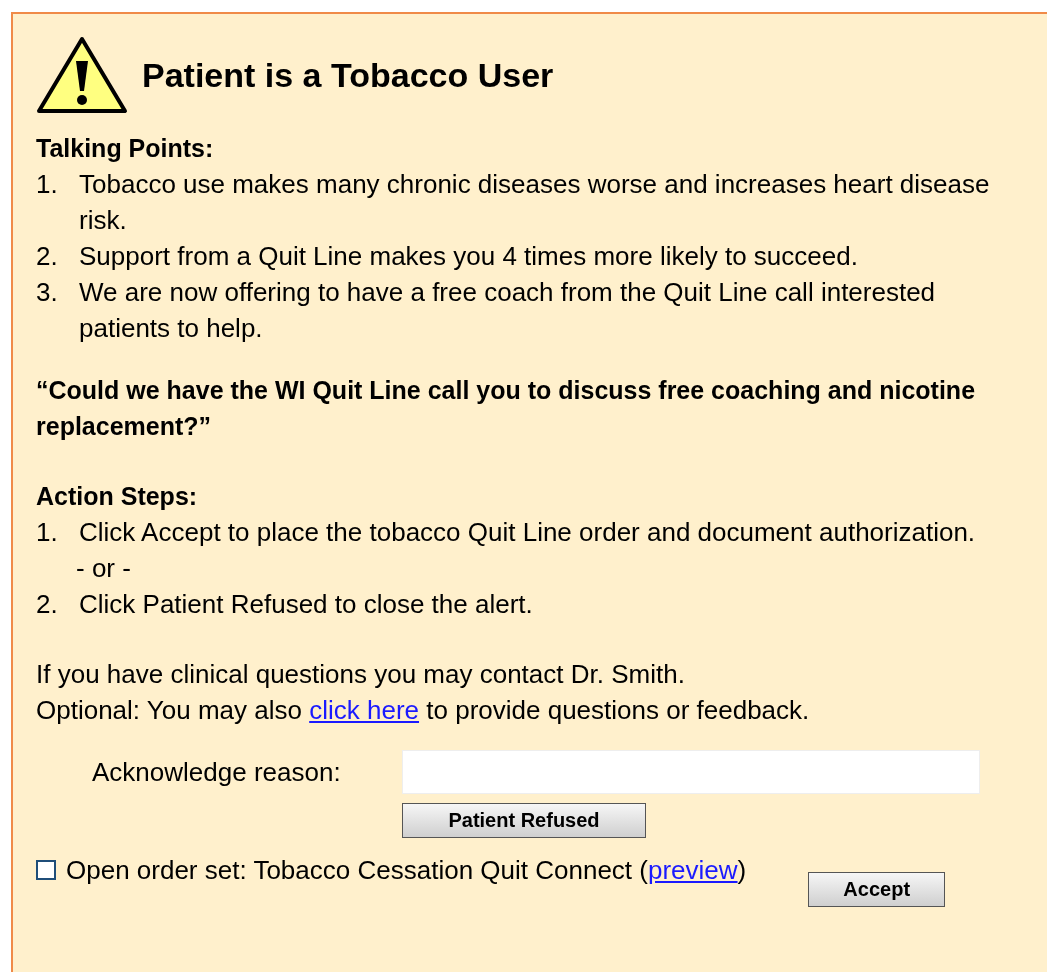 The image size is (1047, 972). What do you see at coordinates (877, 889) in the screenshot?
I see `accept-button: Accept` at bounding box center [877, 889].